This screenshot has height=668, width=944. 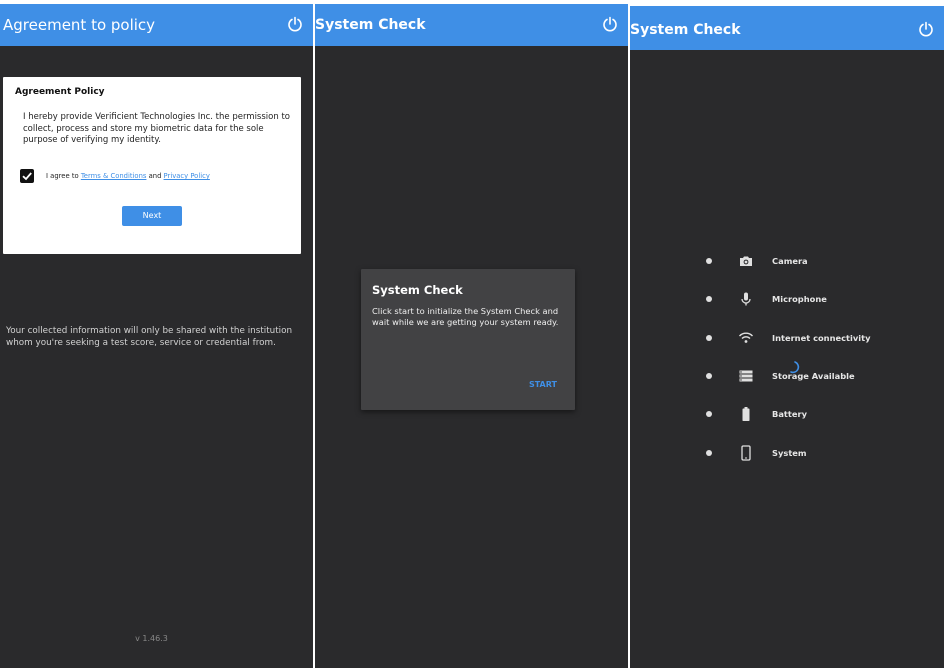 What do you see at coordinates (155, 176) in the screenshot?
I see `and-text: and` at bounding box center [155, 176].